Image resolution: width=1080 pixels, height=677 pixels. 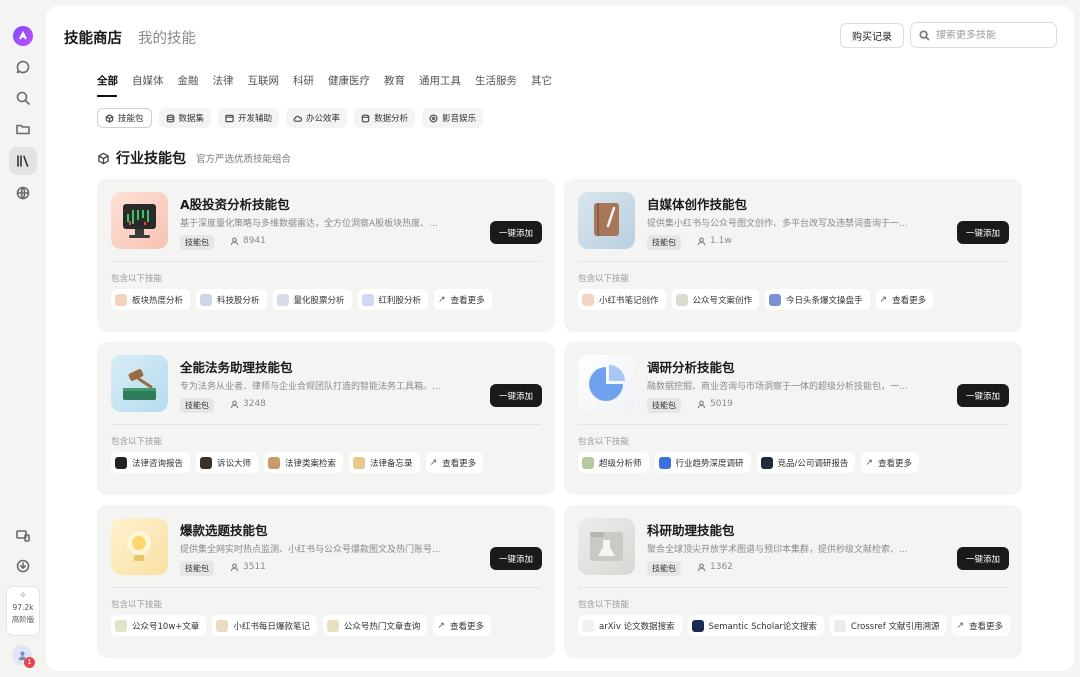 I want to click on gavel-thumbnail, so click(x=139, y=383).